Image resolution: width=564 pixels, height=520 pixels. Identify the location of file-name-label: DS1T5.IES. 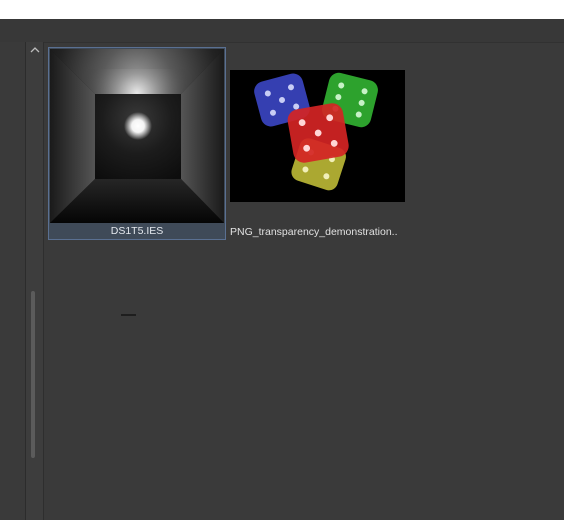
(137, 231).